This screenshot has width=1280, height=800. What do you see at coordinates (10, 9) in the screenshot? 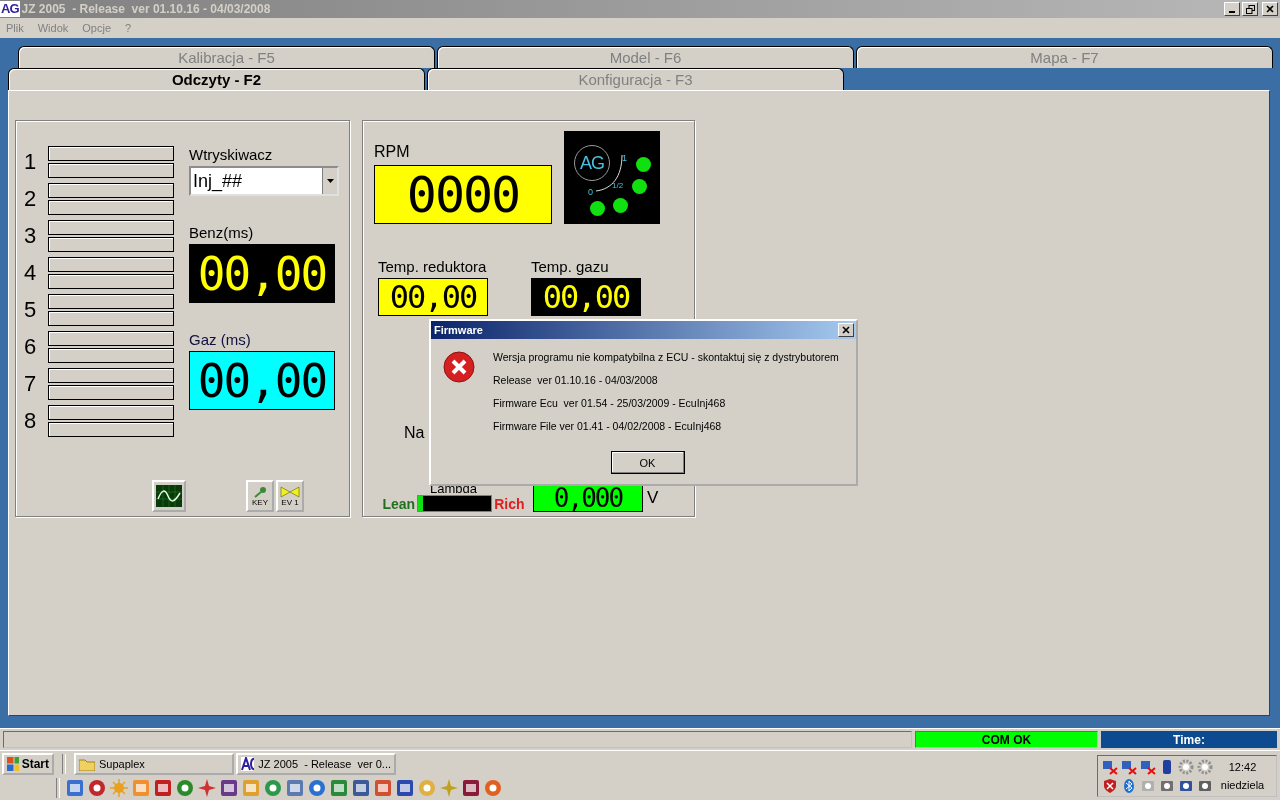
I see `app-logo: AG` at bounding box center [10, 9].